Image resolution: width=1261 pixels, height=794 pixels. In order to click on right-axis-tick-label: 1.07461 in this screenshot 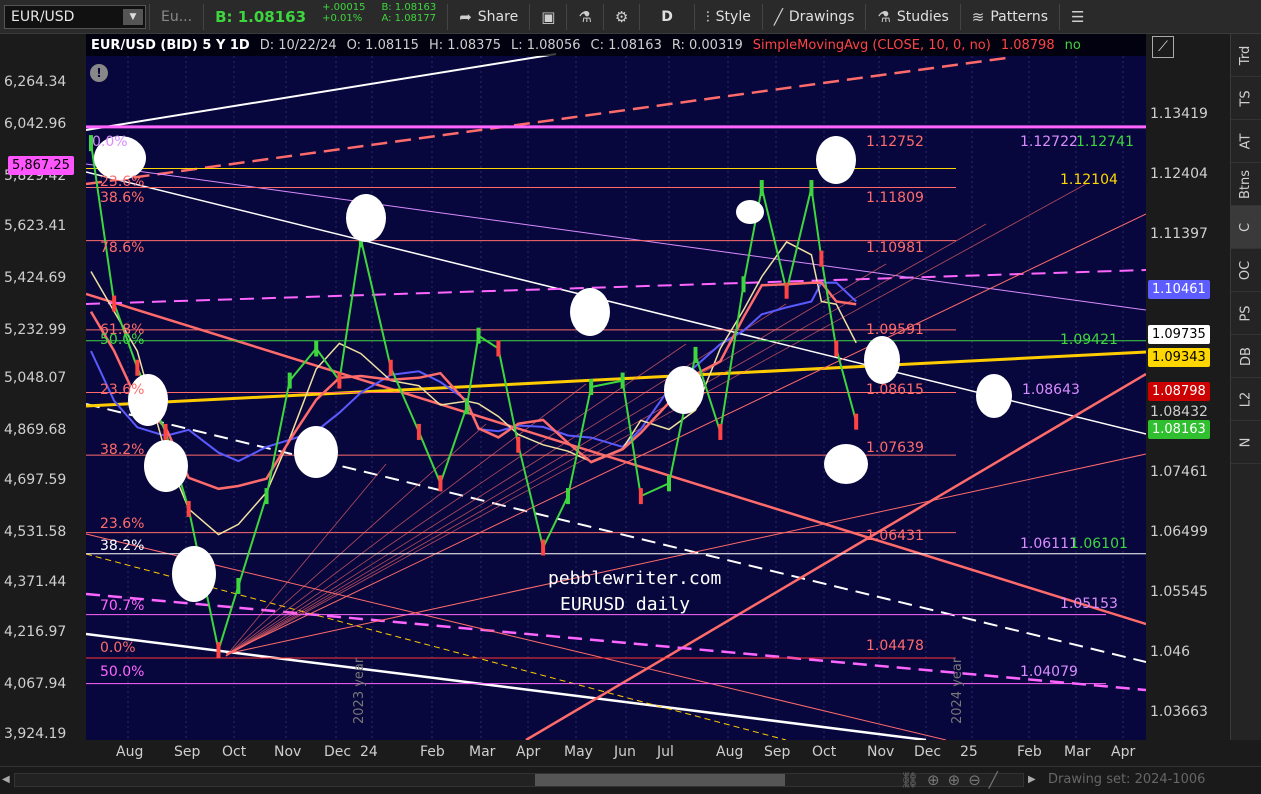, I will do `click(1179, 472)`.